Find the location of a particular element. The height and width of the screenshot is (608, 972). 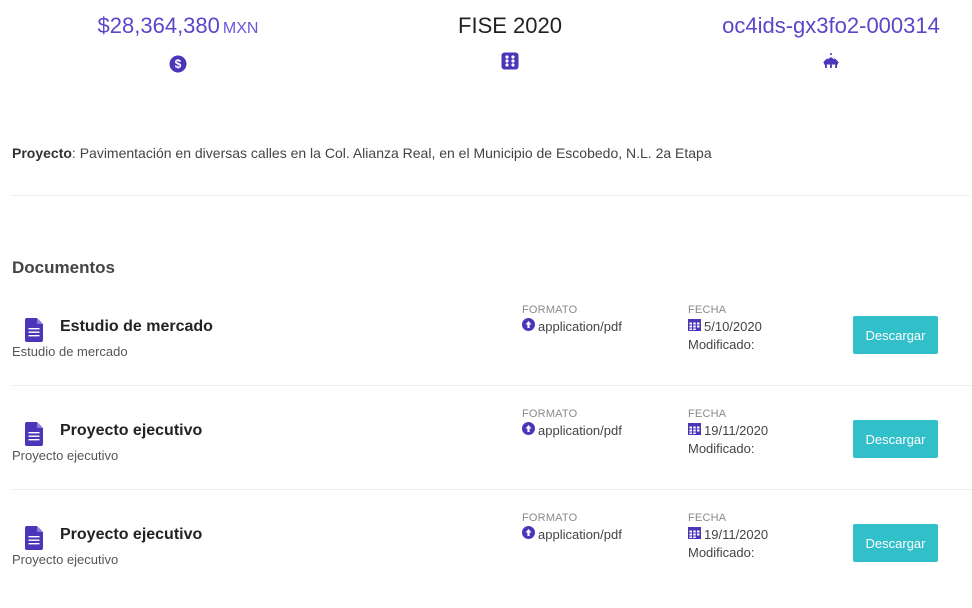

building-dome-icon is located at coordinates (831, 61).